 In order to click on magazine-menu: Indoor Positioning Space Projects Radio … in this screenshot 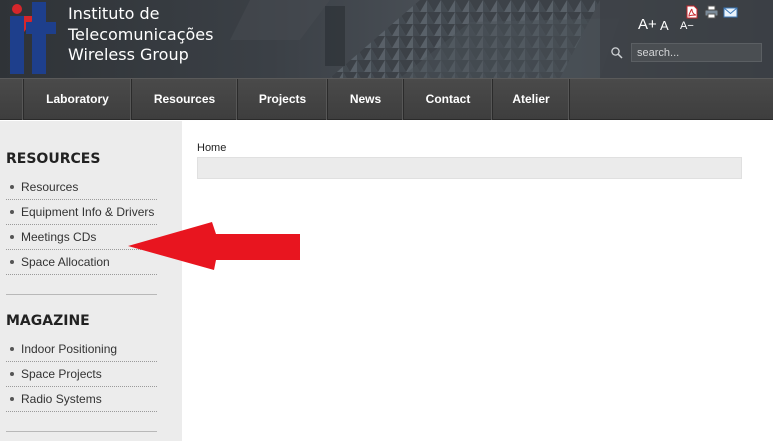, I will do `click(81, 374)`.